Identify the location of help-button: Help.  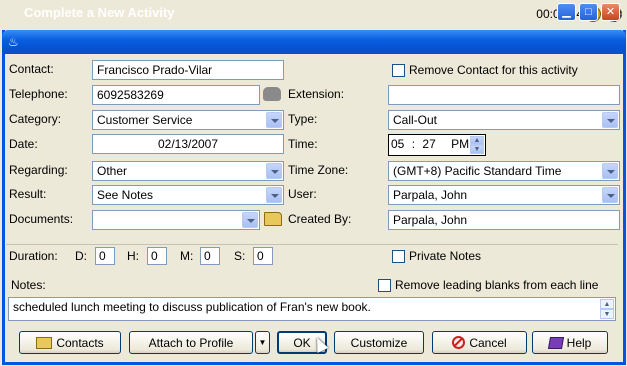
(570, 342).